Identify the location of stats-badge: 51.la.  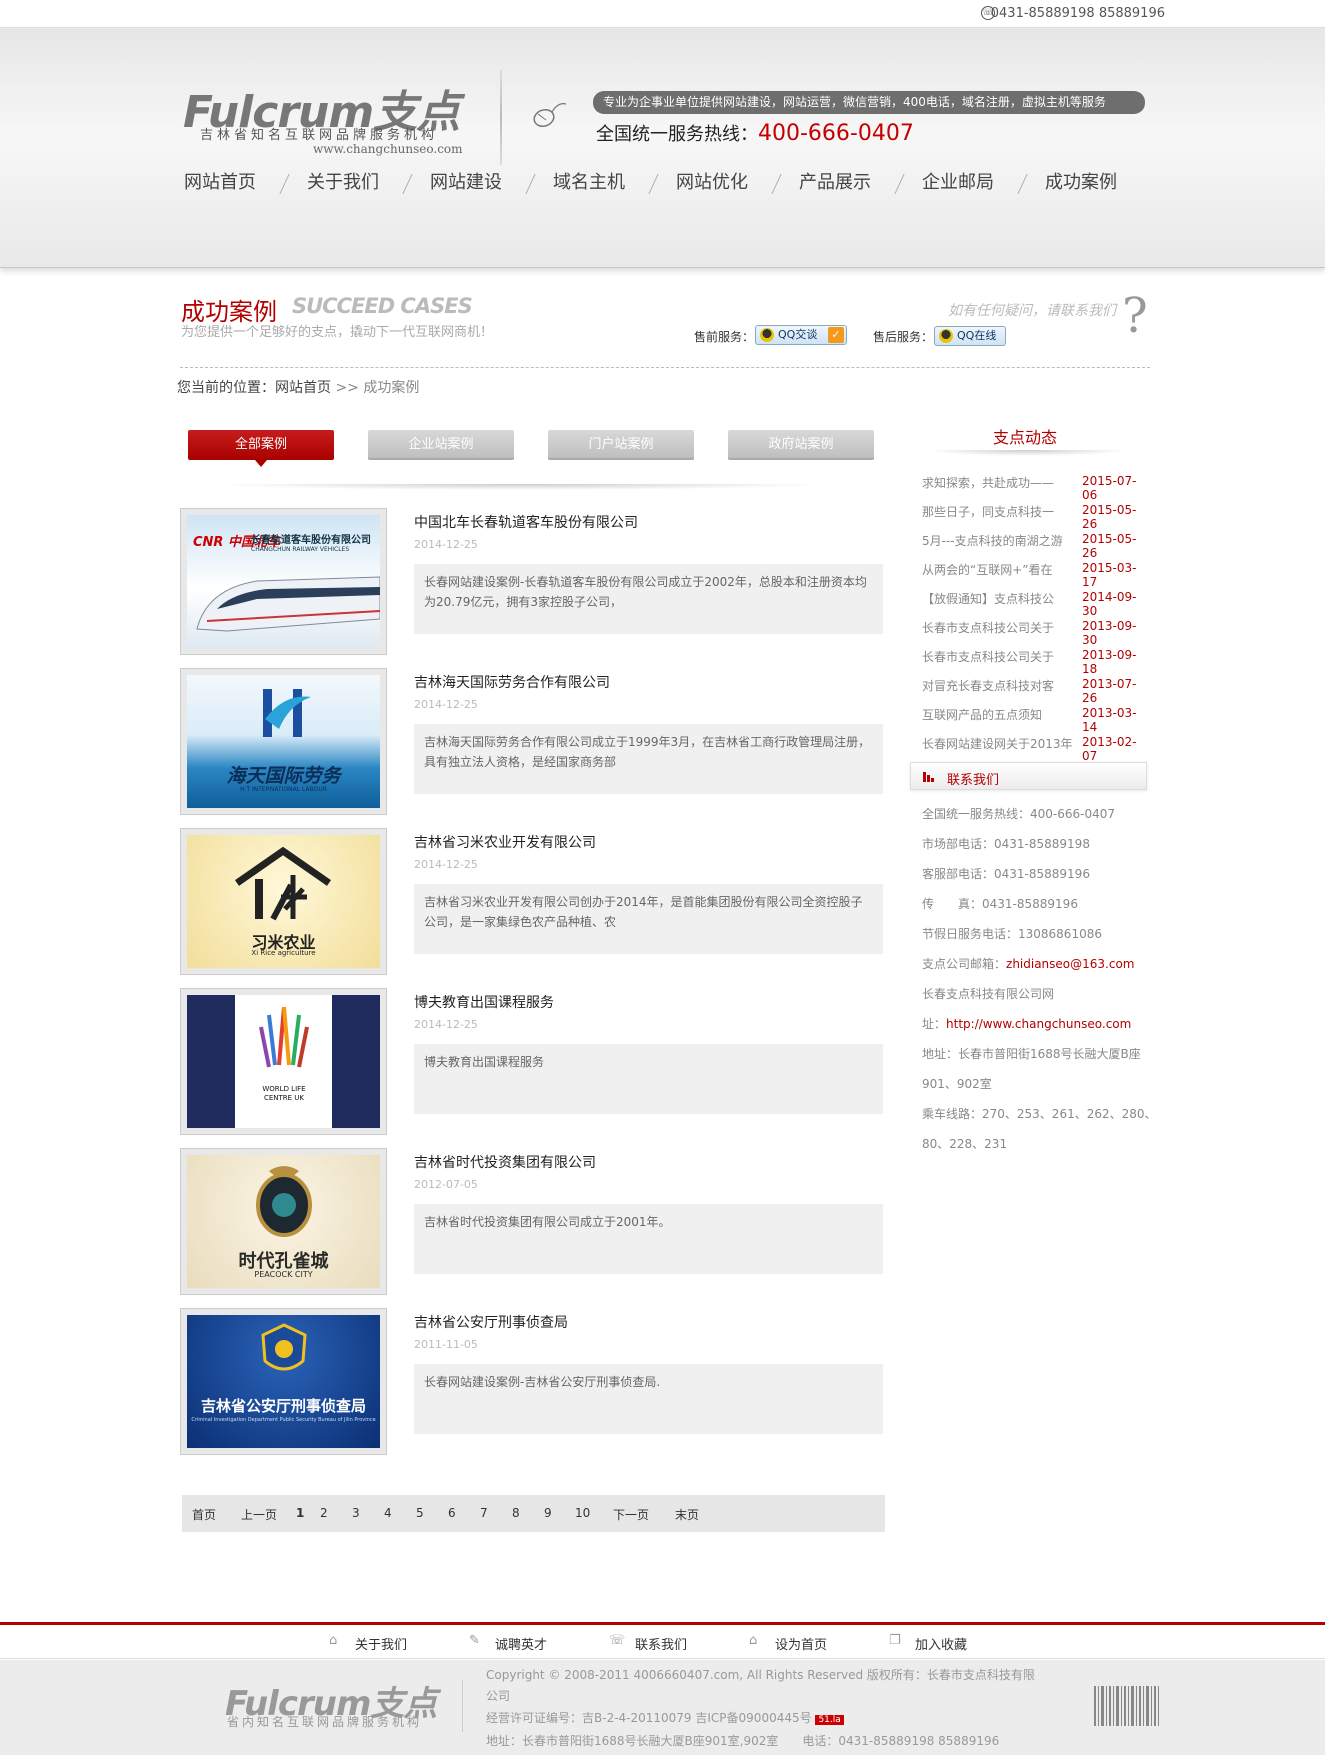
(829, 1720).